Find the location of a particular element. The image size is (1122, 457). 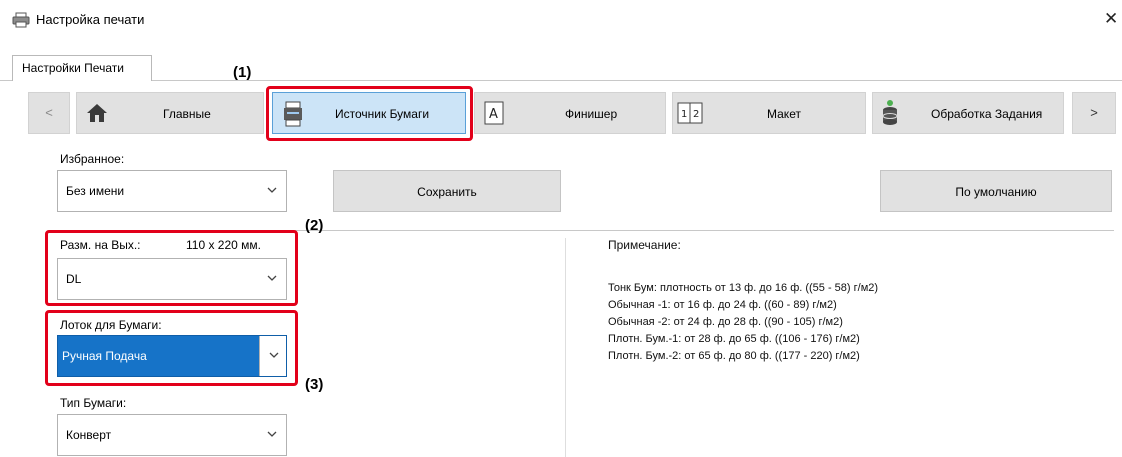

ribbon-item-label: Макет is located at coordinates (784, 114).